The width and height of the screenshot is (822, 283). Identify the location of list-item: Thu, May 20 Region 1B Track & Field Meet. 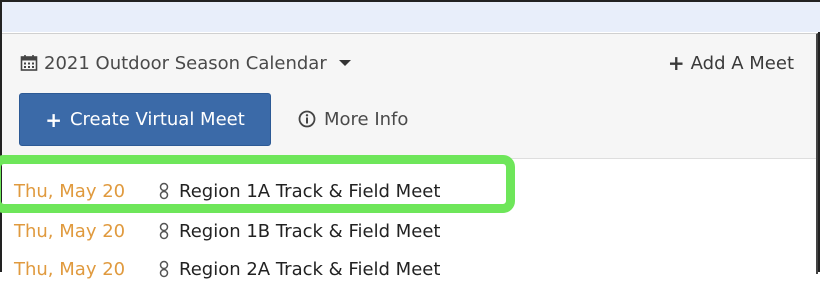
(227, 231).